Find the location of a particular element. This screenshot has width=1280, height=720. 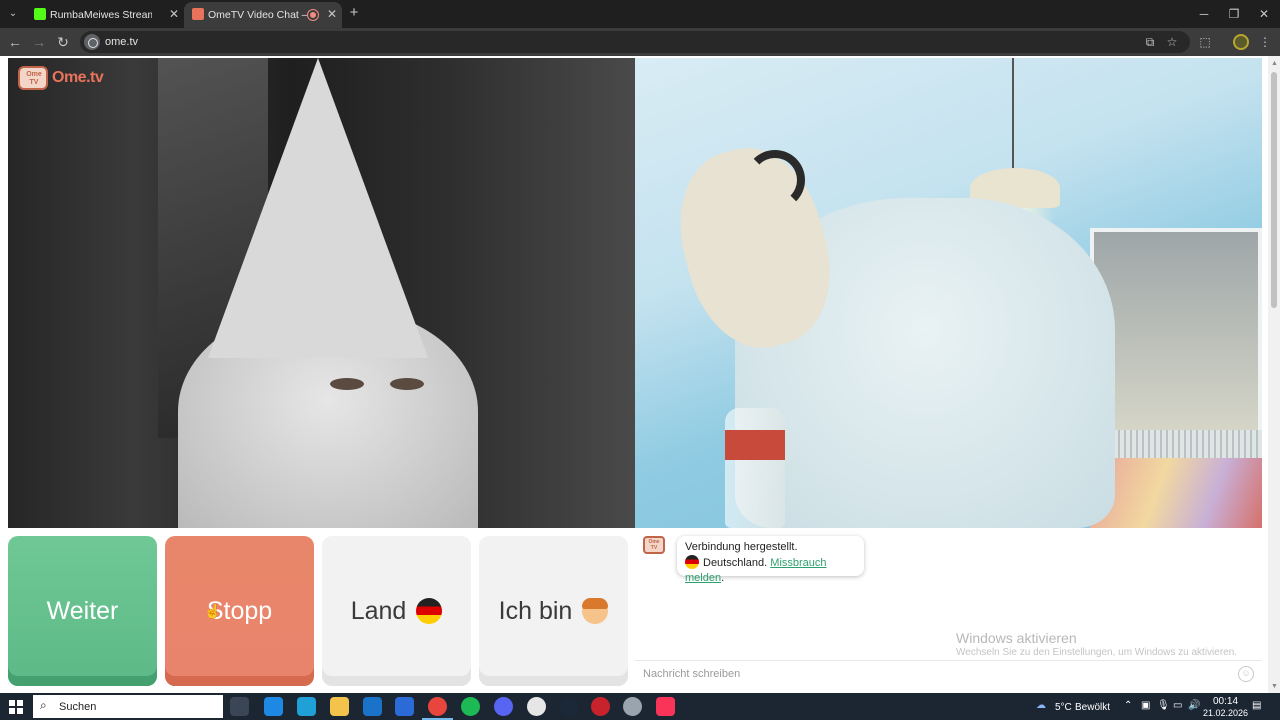

search-label: Suchen is located at coordinates (78, 707).